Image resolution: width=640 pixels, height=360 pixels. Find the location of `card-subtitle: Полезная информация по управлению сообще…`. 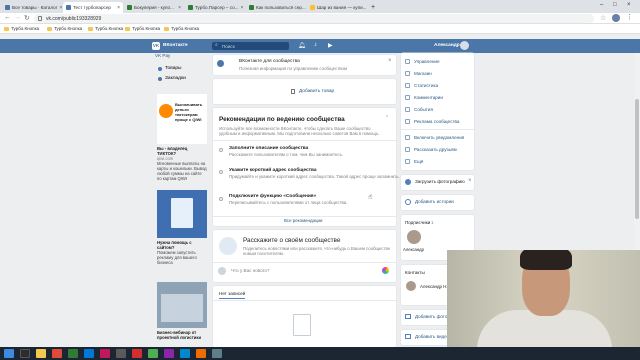

card-subtitle: Полезная информация по управлению сообще… is located at coordinates (293, 68).